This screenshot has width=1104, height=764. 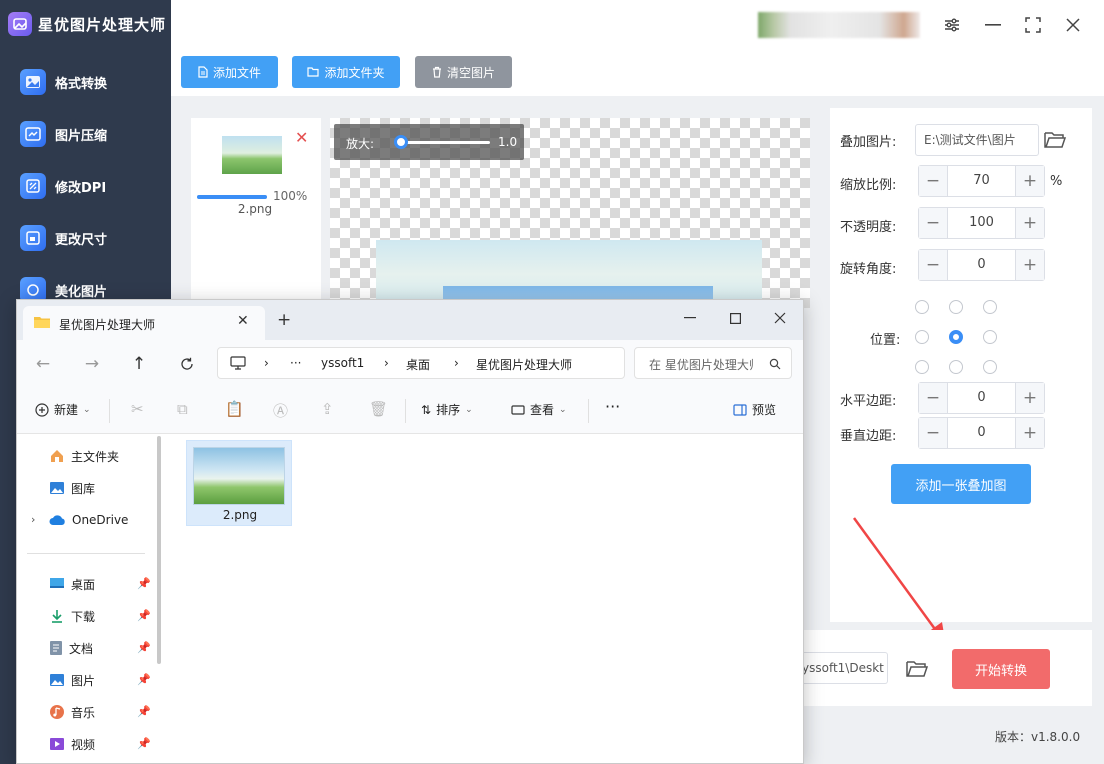 What do you see at coordinates (990, 307) in the screenshot?
I see `position-radio-top-right` at bounding box center [990, 307].